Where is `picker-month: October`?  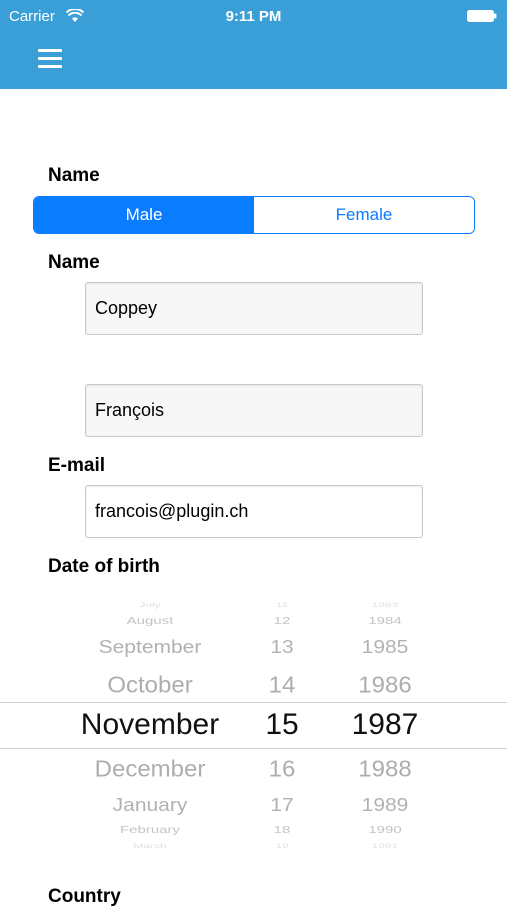
picker-month: October is located at coordinates (150, 685).